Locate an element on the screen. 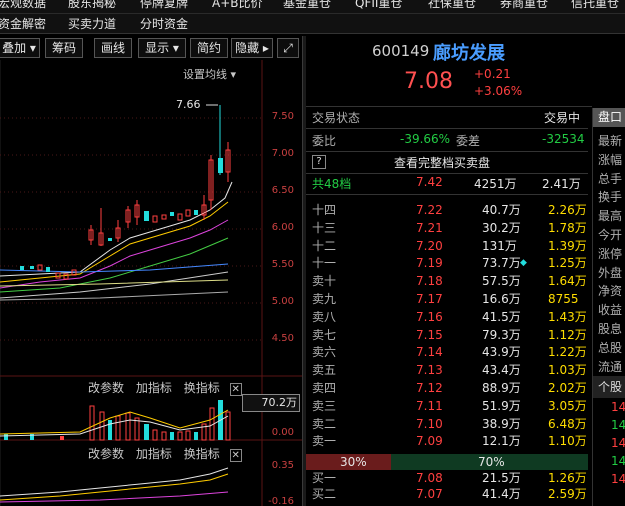 The image size is (625, 506). ask-label: 卖五 is located at coordinates (324, 370).